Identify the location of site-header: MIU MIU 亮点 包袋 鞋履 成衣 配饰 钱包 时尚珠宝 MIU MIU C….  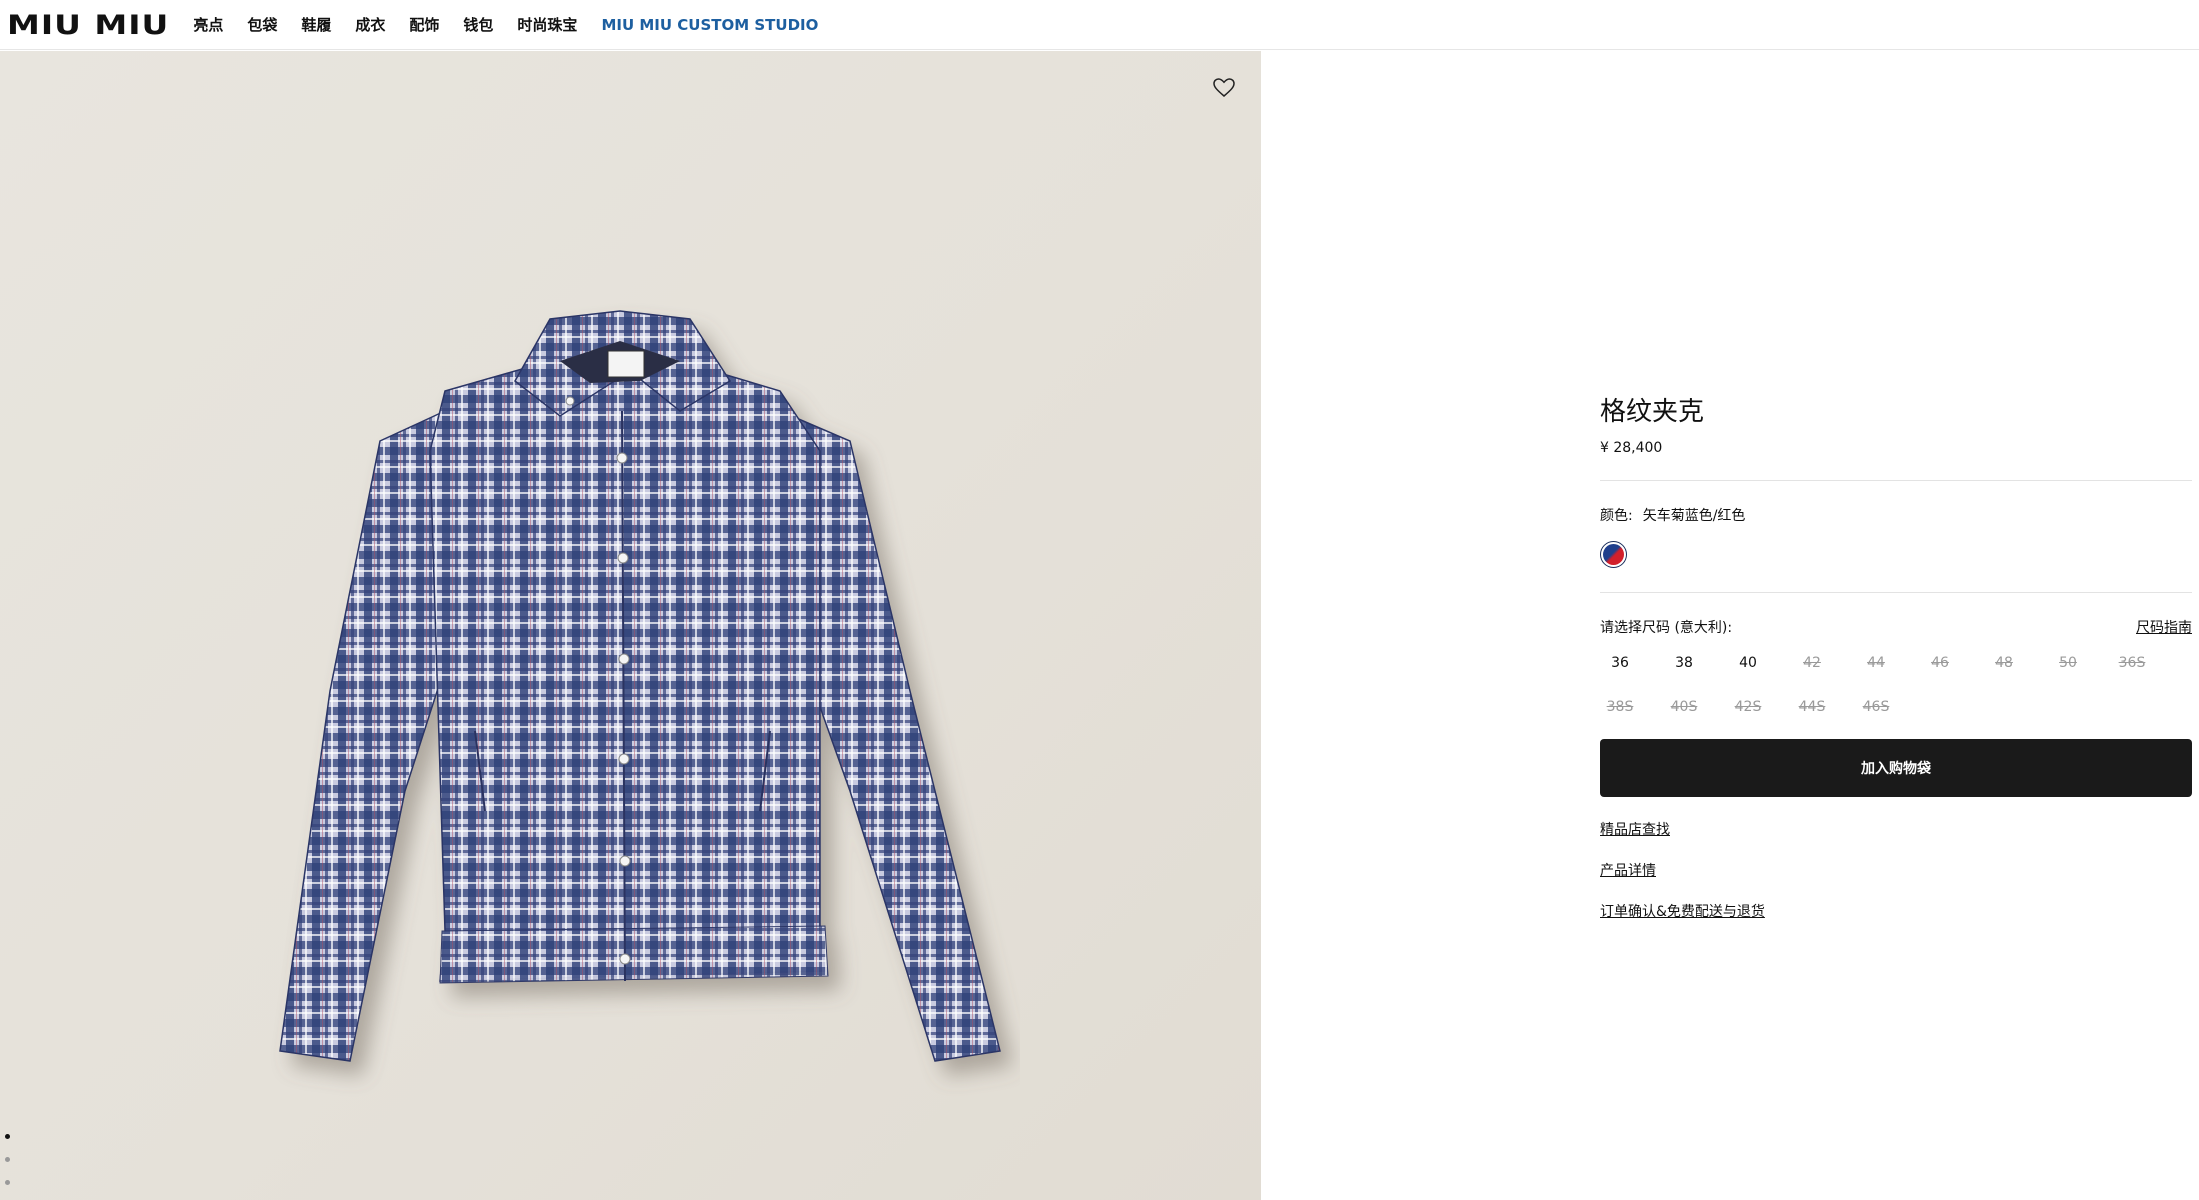
(1099, 25).